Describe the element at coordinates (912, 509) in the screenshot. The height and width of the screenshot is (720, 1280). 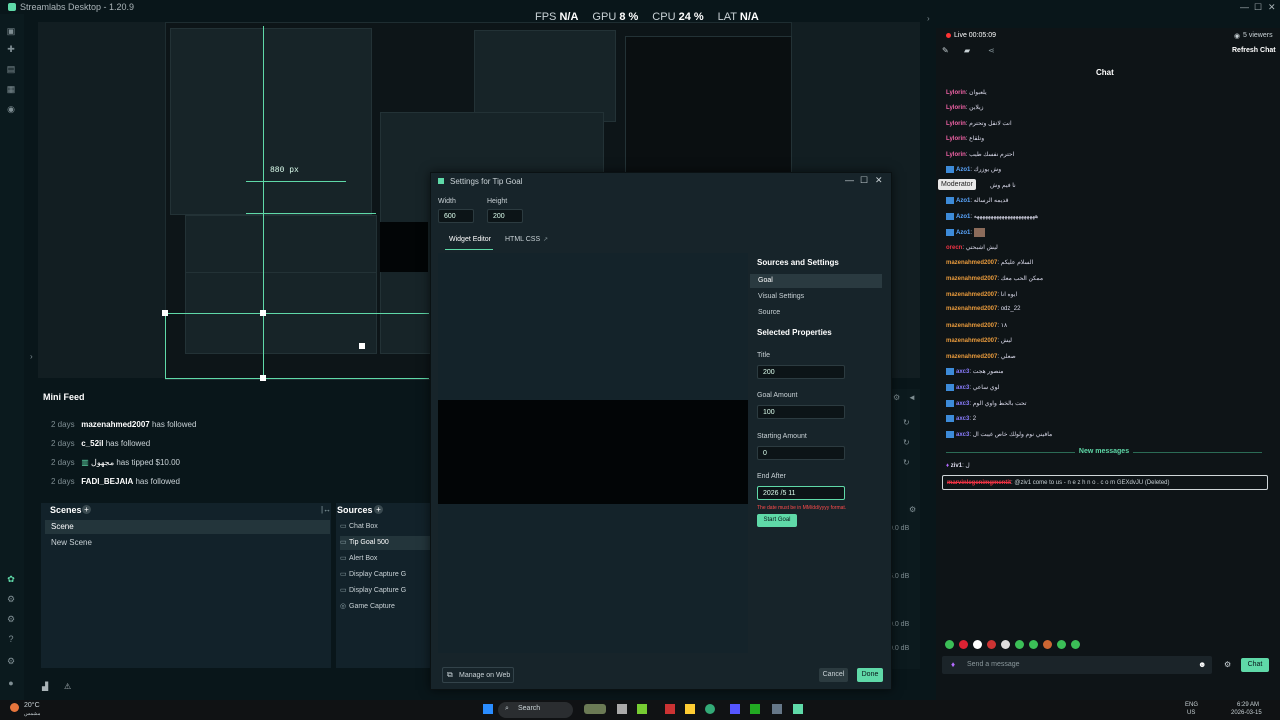
I see `mixer-gear-icon: ⚙` at that location.